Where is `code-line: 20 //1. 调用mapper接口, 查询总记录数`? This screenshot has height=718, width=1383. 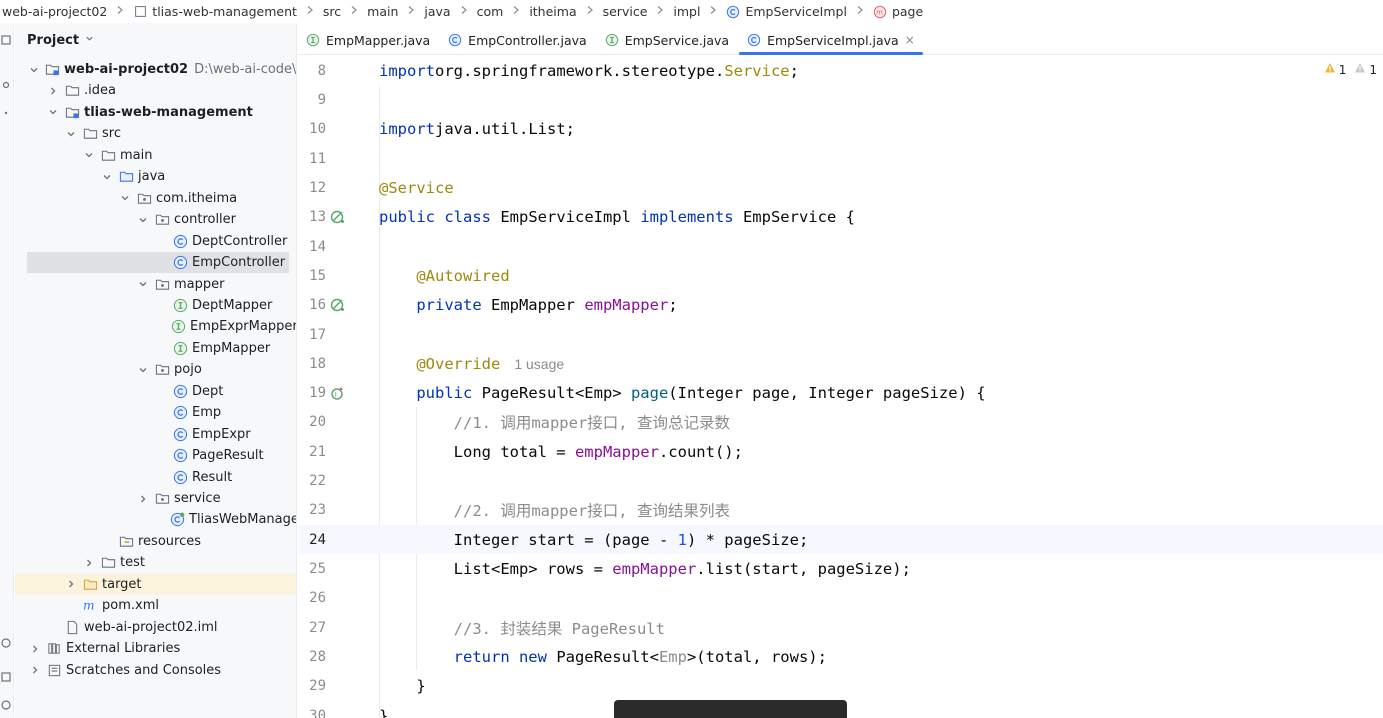
code-line: 20 //1. 调用mapper接口, 查询总记录数 is located at coordinates (840, 422).